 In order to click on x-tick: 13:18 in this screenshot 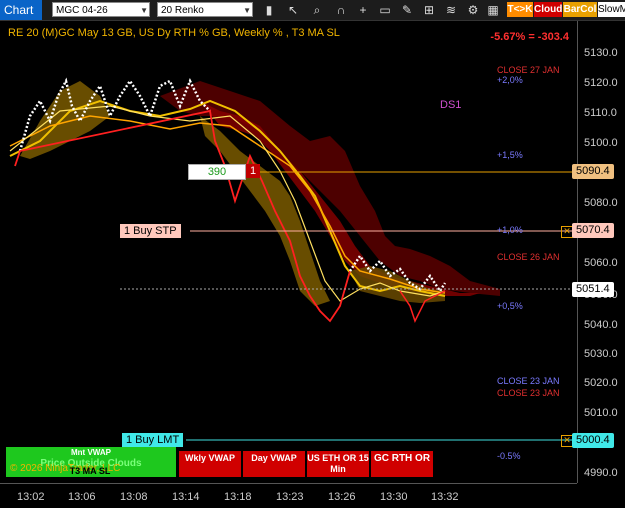, I will do `click(238, 497)`.